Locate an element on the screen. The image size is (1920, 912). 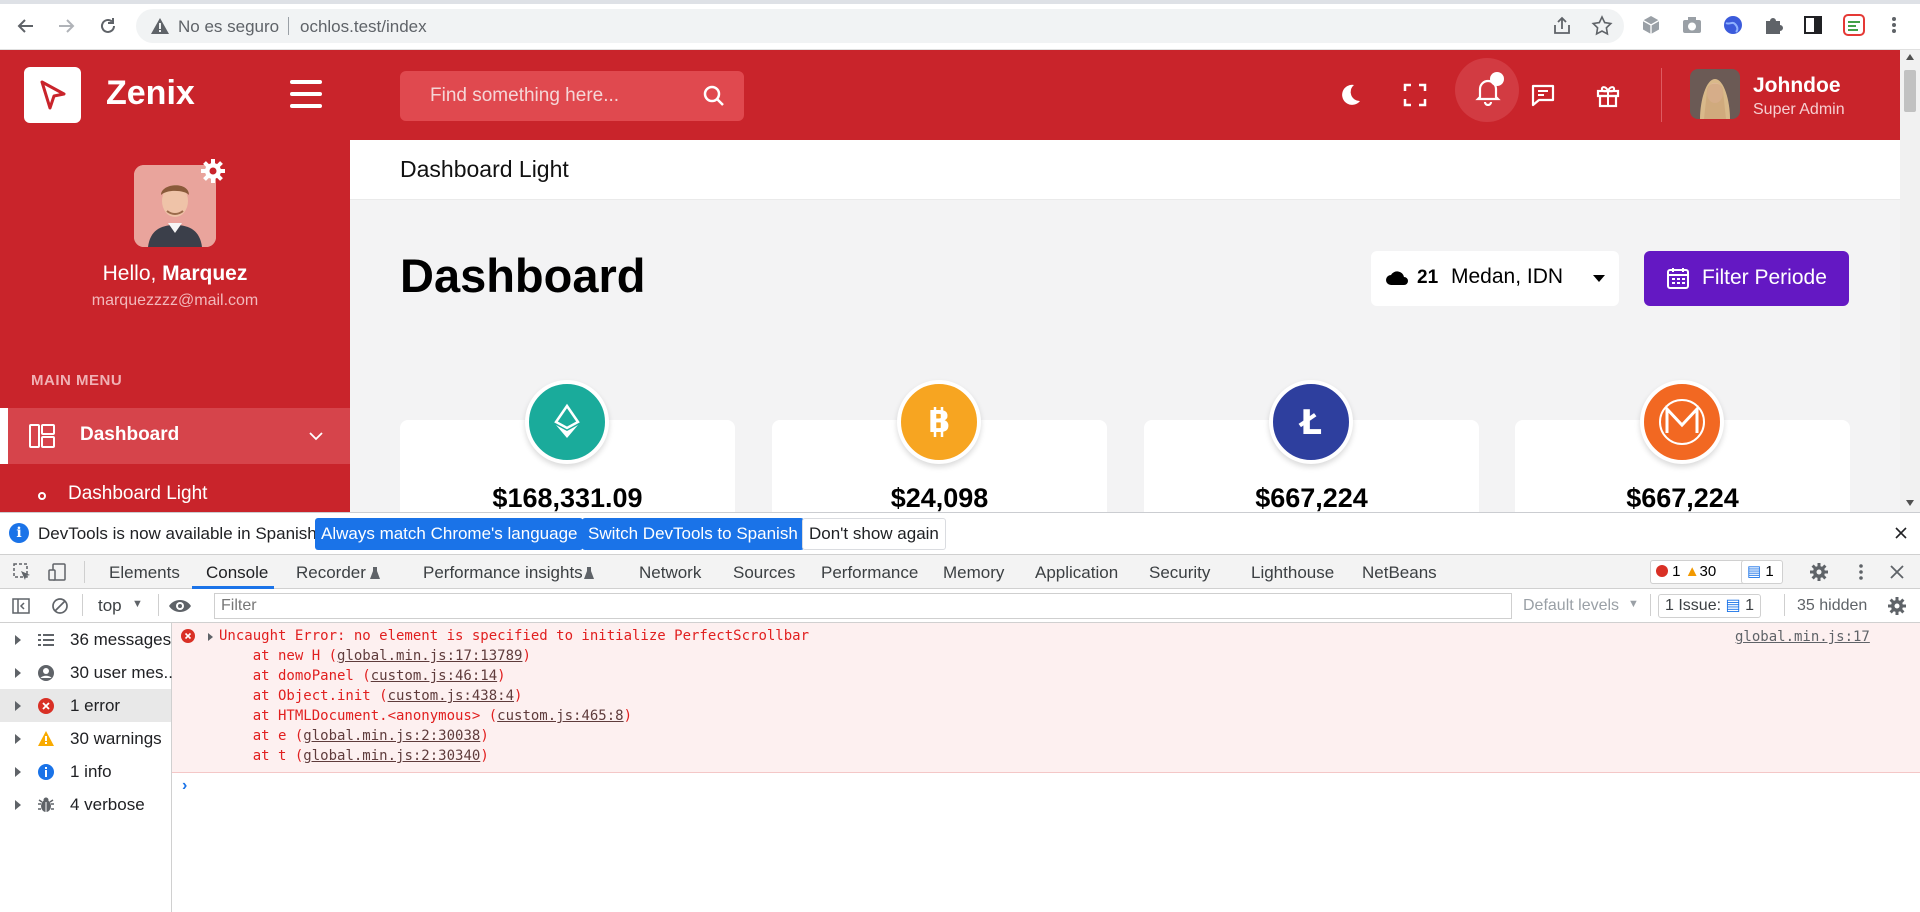
sidebar-item-warnings: 30 warnings is located at coordinates (85, 738).